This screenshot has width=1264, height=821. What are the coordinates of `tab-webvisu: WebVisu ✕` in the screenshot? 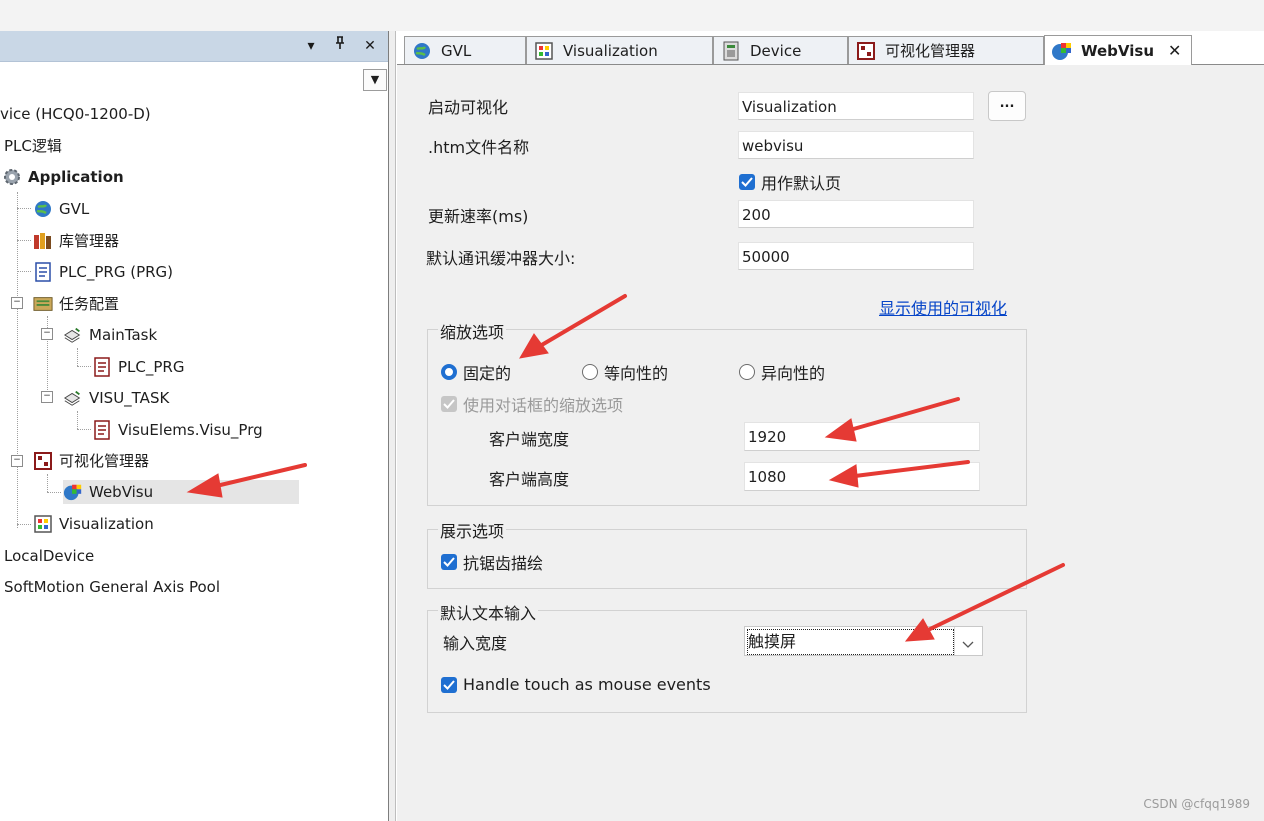 It's located at (1118, 50).